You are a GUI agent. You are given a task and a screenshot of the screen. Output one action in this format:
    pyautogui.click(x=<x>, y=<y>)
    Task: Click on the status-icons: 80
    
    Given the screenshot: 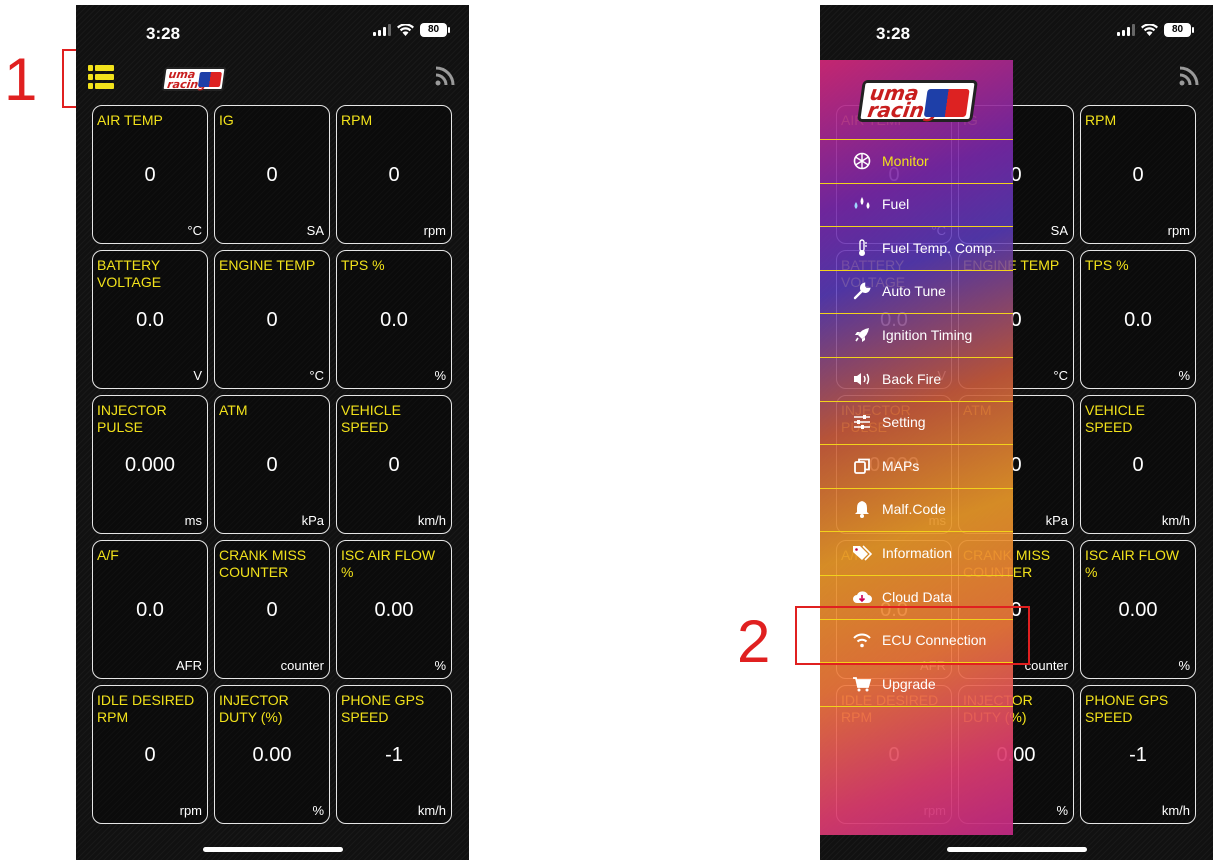 What is the action you would take?
    pyautogui.click(x=411, y=30)
    